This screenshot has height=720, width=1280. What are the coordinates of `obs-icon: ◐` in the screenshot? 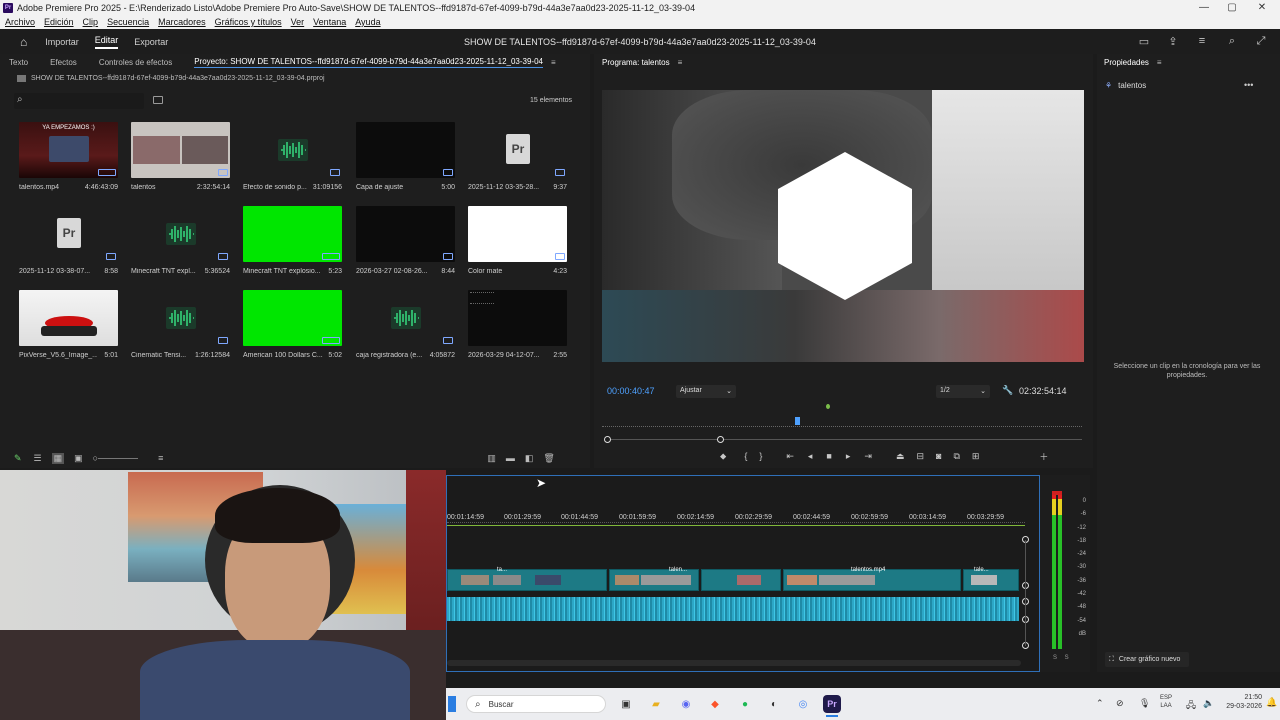 It's located at (774, 704).